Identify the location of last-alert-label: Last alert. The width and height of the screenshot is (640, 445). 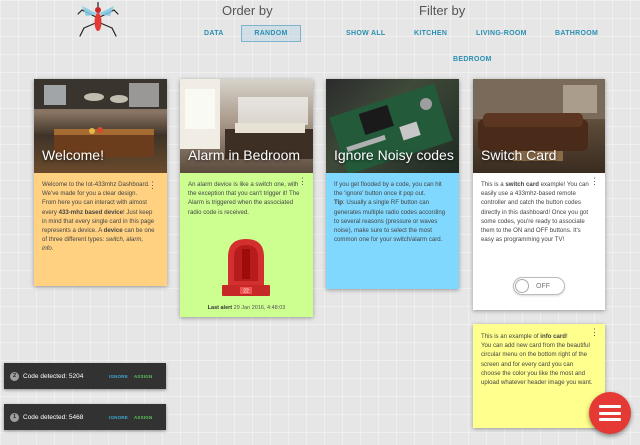
(220, 307).